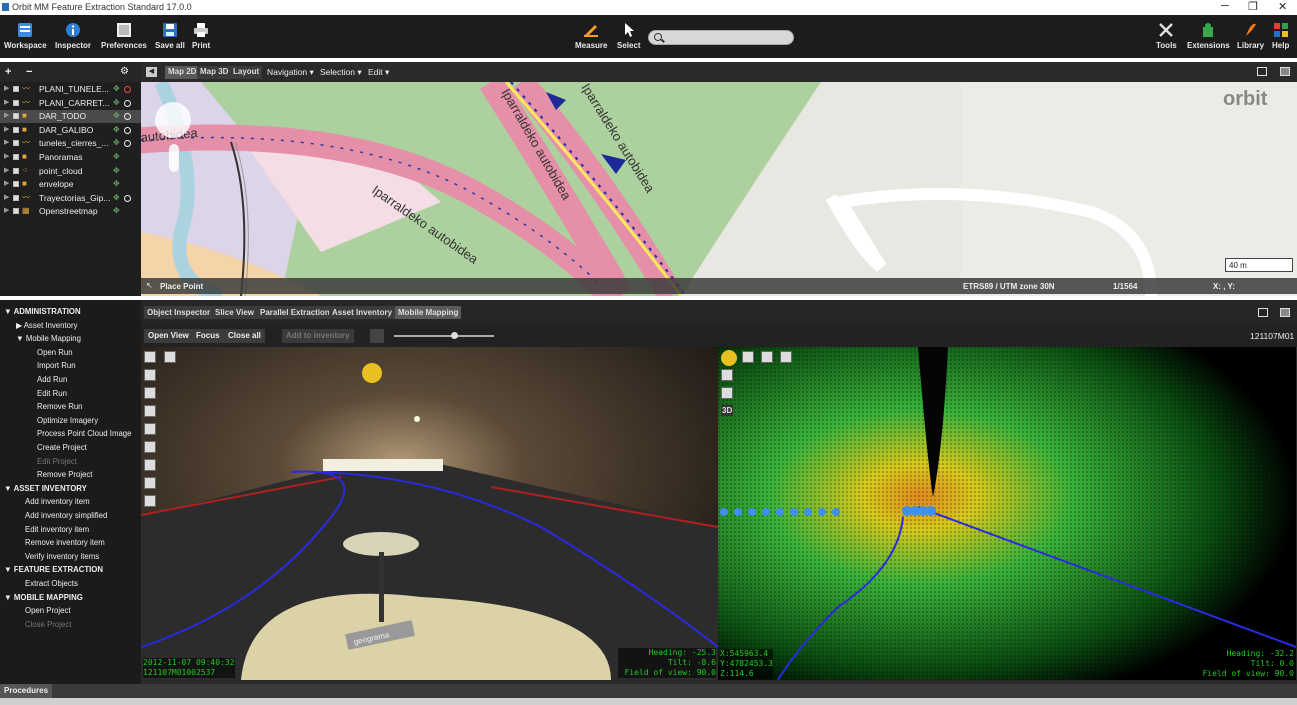 The height and width of the screenshot is (705, 1297). I want to click on camera-icon, so click(727, 375).